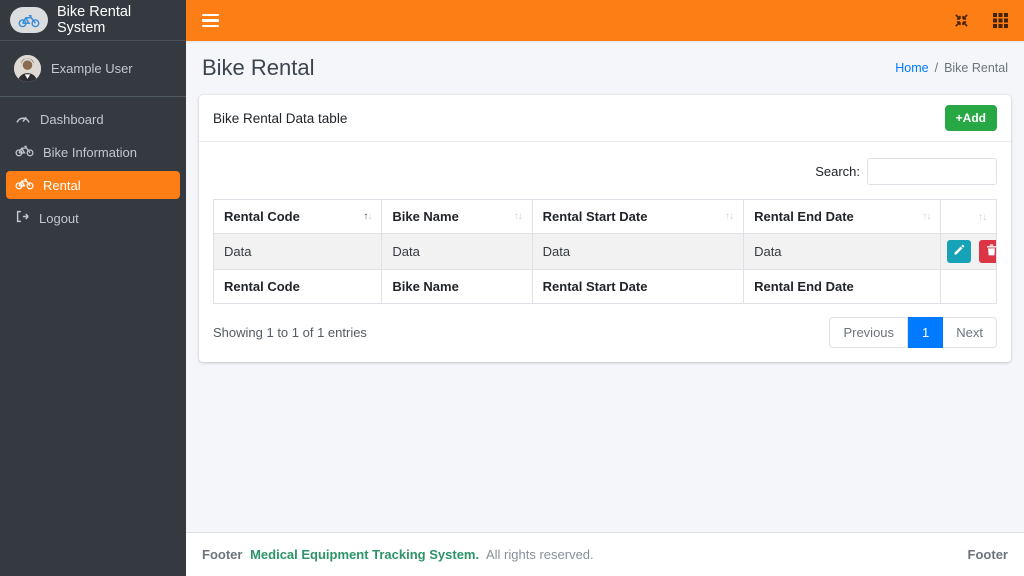 This screenshot has height=576, width=1024. I want to click on apps-grid-icon, so click(1000, 20).